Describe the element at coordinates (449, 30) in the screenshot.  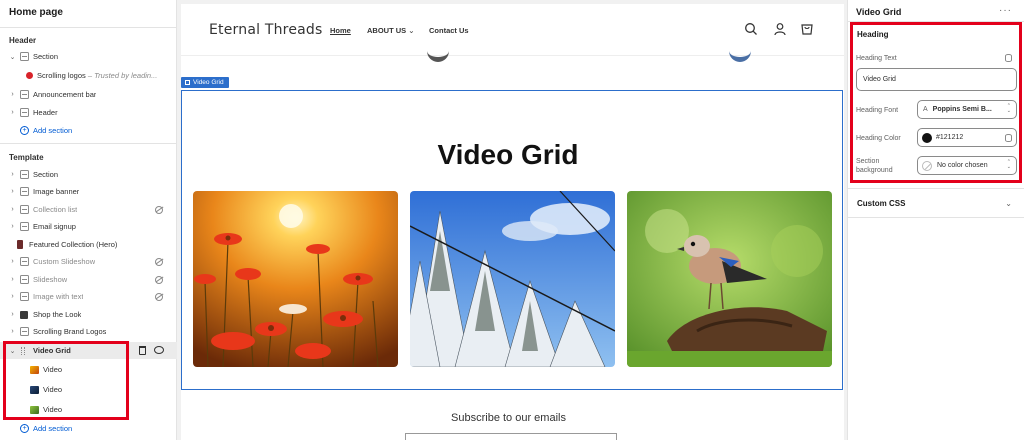
I see `nav-contact-us: Contact Us` at that location.